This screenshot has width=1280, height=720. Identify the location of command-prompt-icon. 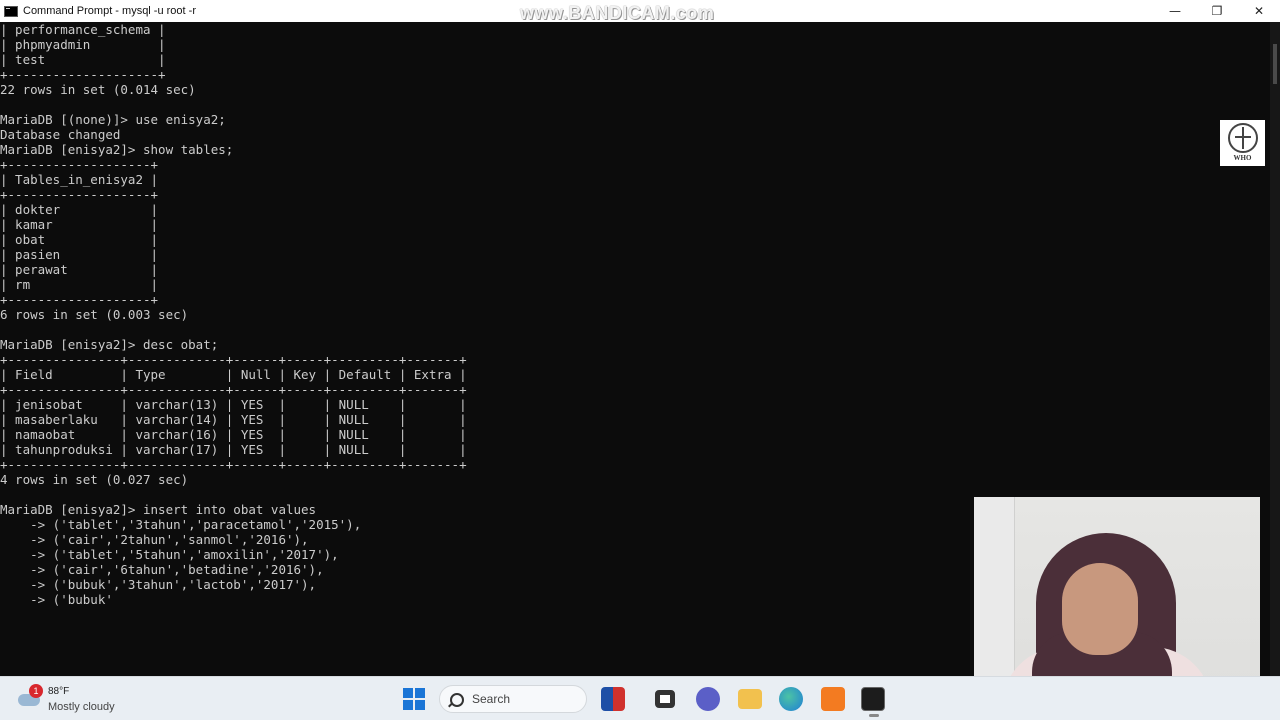
(11, 11).